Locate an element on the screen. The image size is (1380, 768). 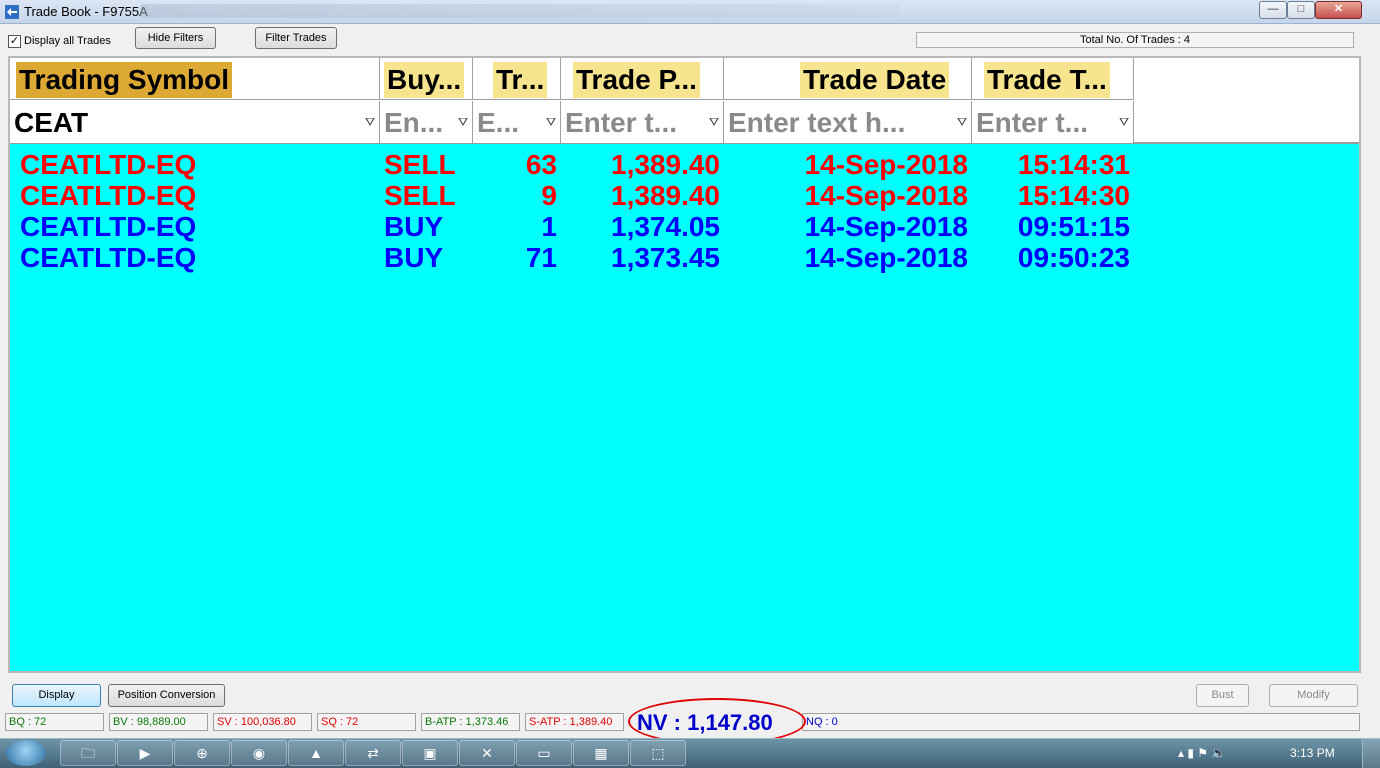
status-sell-atp: S-ATP : 1,389.40 is located at coordinates (574, 722).